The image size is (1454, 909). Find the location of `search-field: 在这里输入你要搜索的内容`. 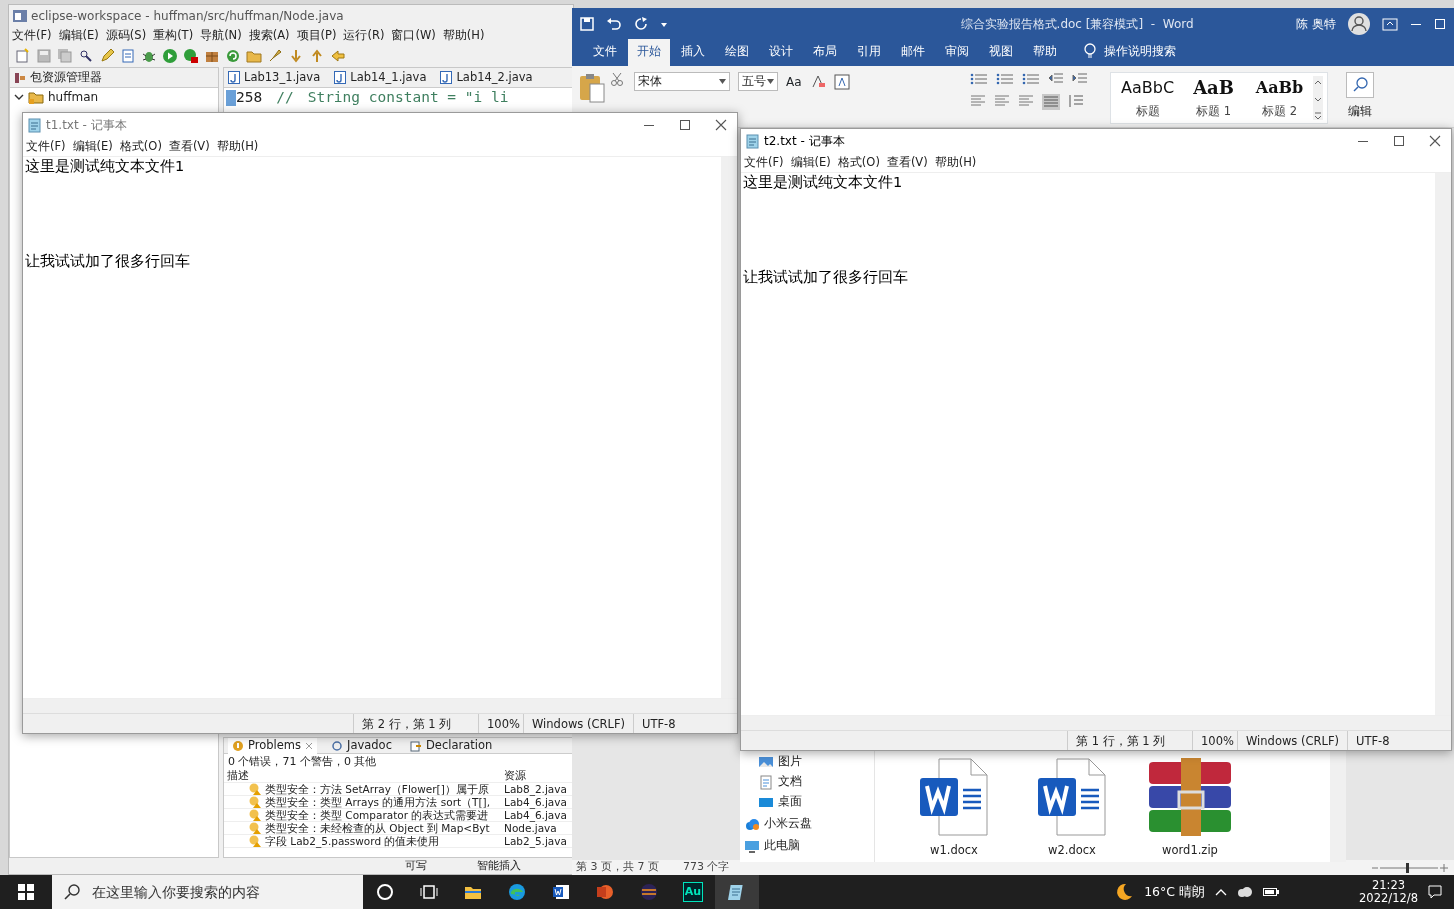

search-field: 在这里输入你要搜索的内容 is located at coordinates (207, 892).